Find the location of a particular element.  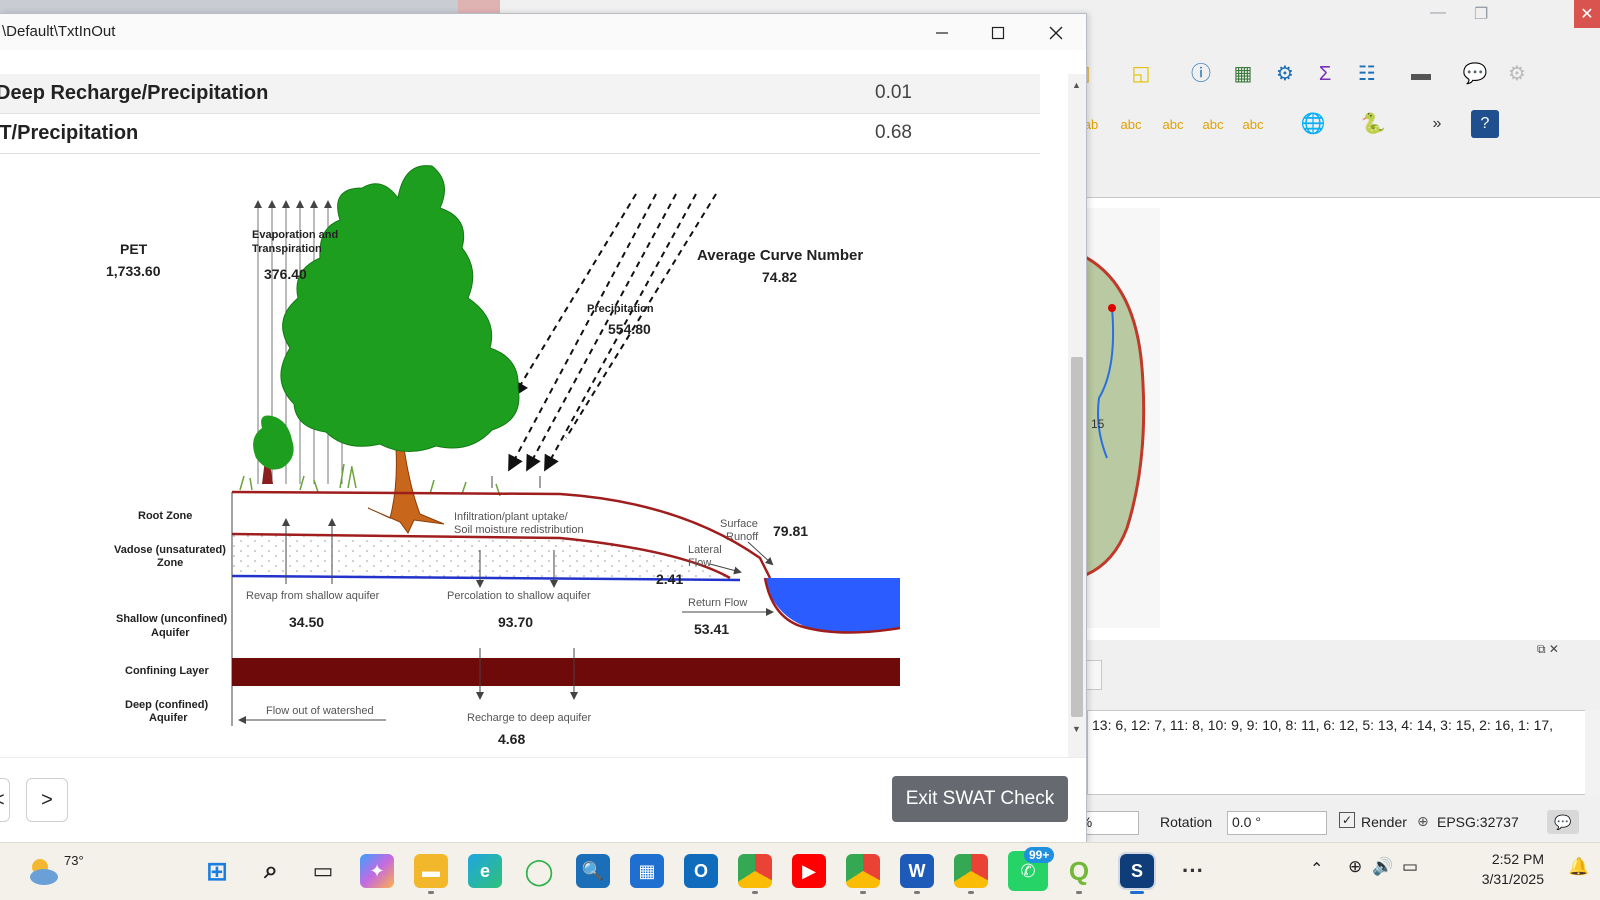

surface-runoff-label-line2: Runoff is located at coordinates (742, 537).